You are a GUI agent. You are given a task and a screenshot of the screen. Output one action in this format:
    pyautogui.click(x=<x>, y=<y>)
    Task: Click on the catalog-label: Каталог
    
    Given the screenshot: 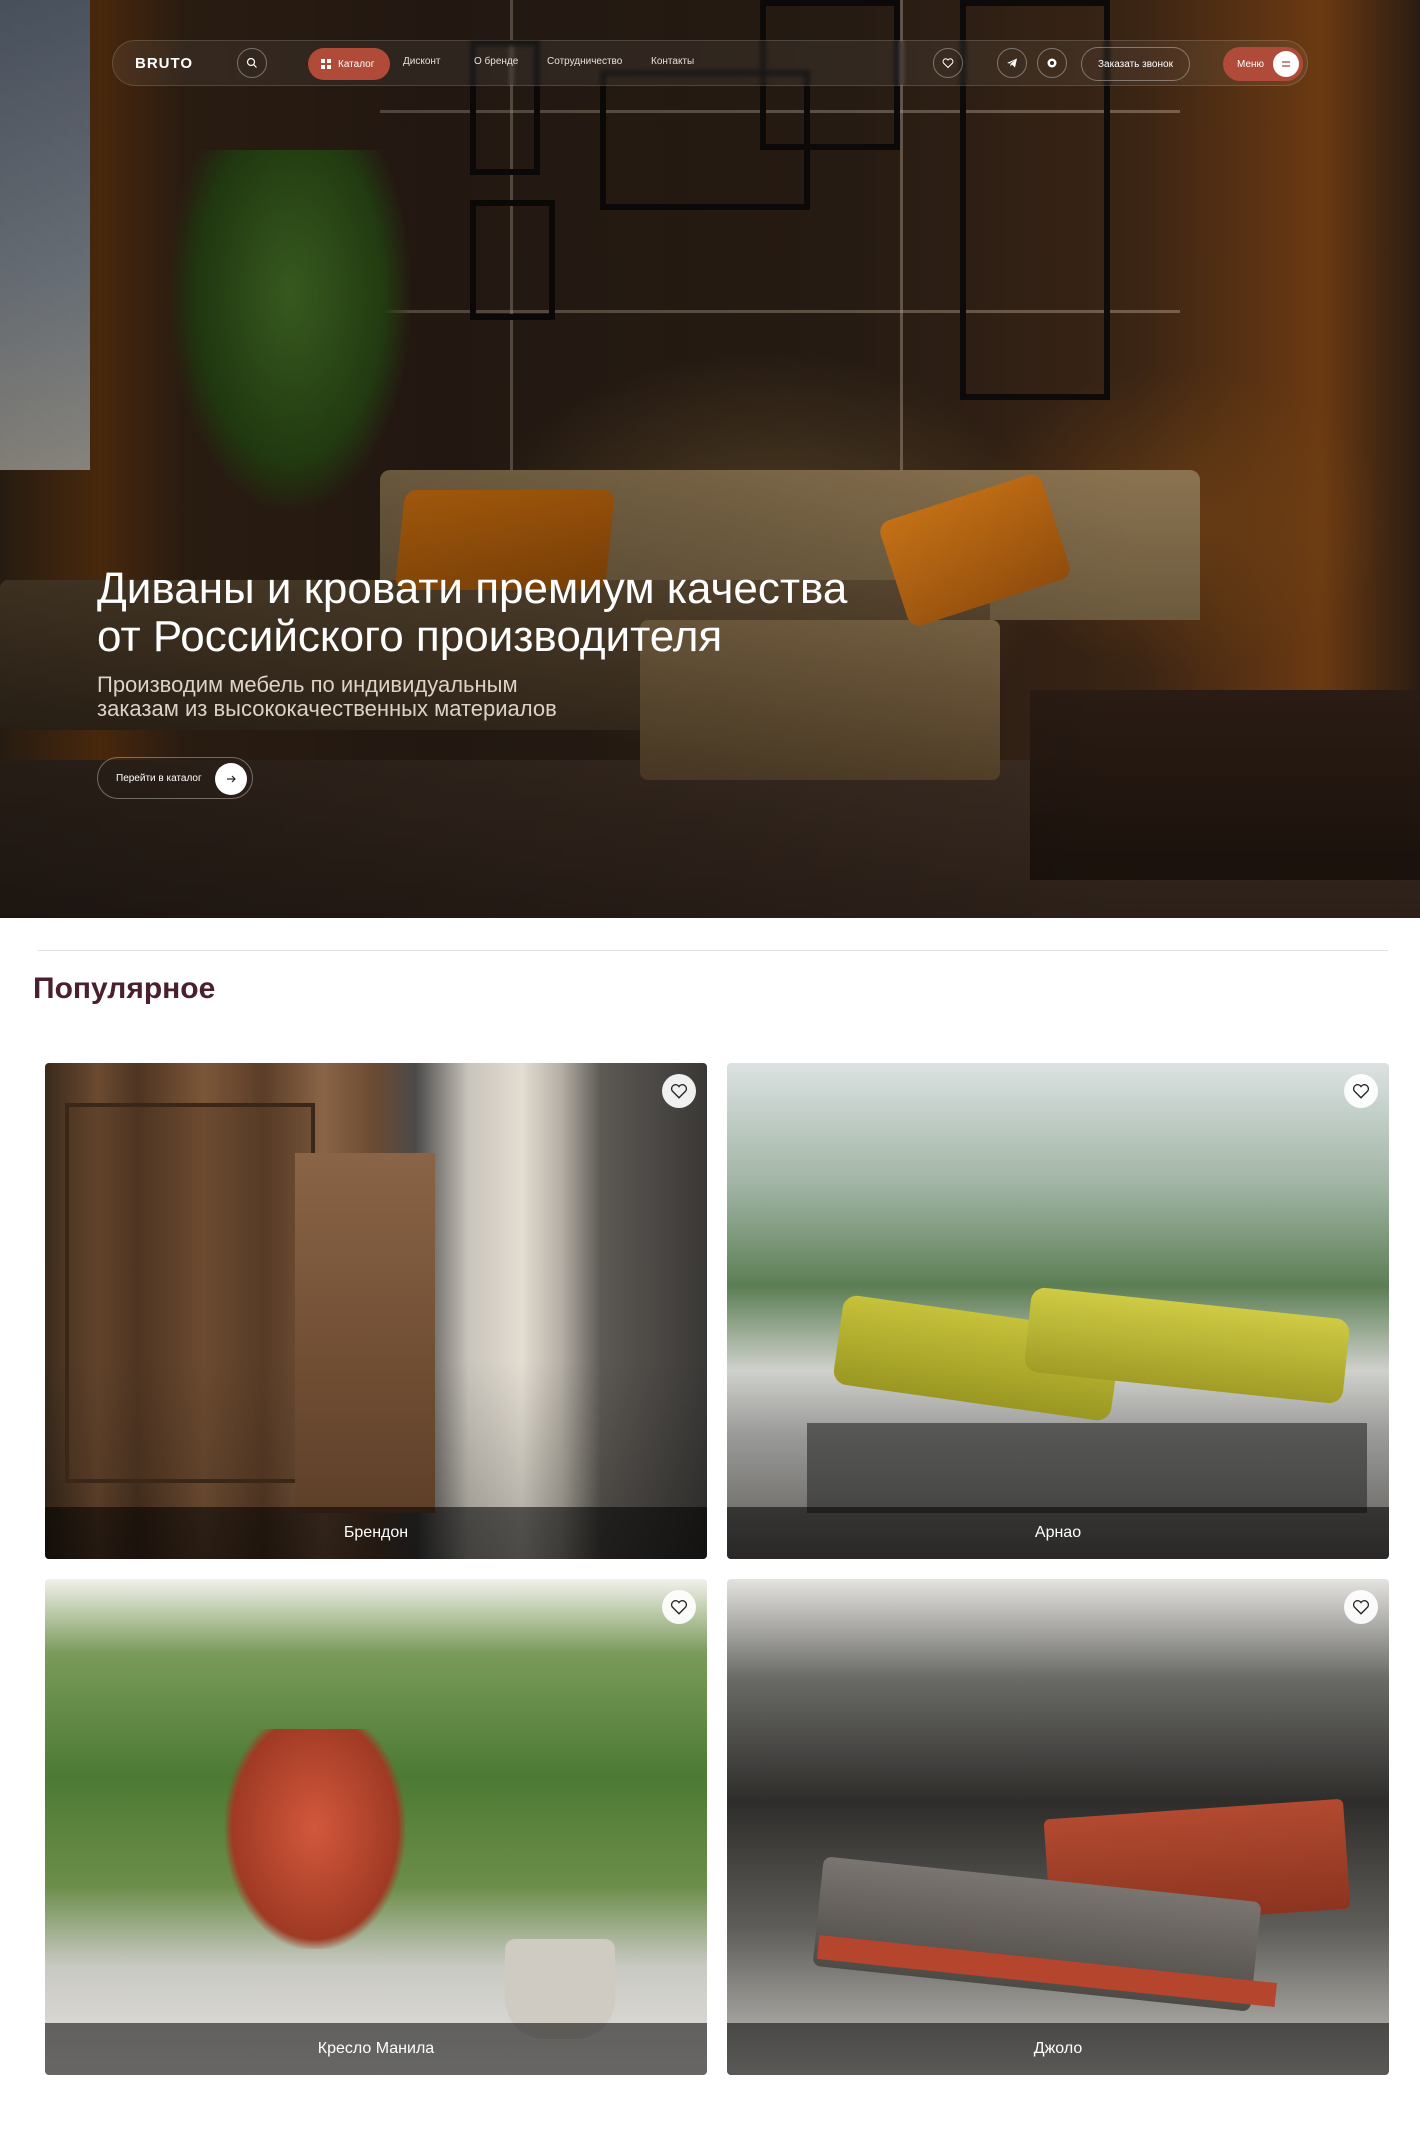 What is the action you would take?
    pyautogui.click(x=356, y=64)
    